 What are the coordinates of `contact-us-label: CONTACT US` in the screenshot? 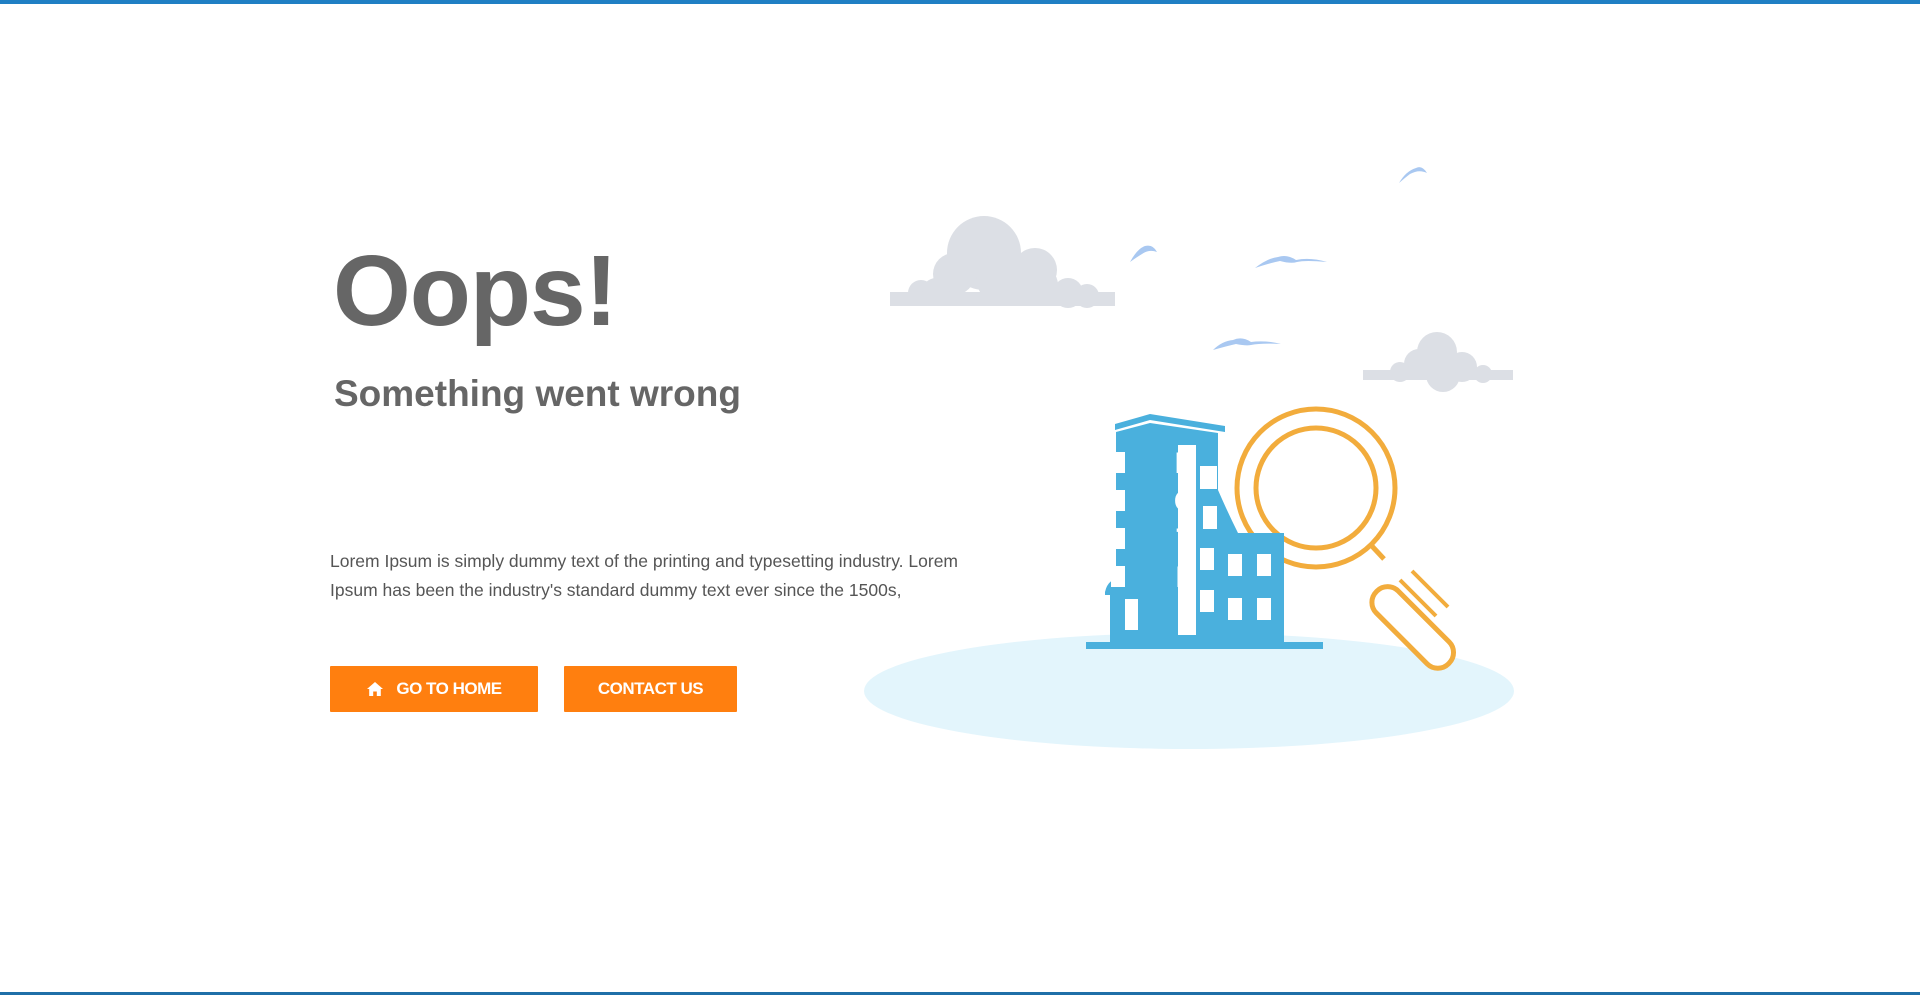 It's located at (650, 688).